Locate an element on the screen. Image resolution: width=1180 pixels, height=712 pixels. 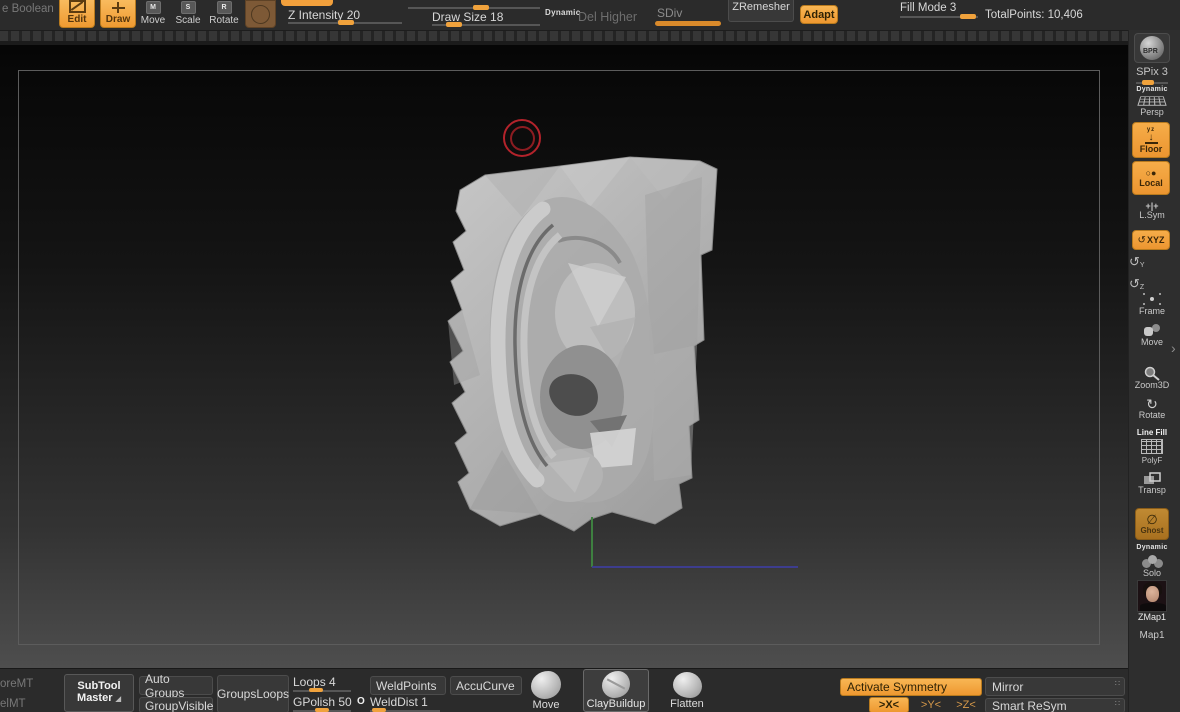
draw-size-handle is located at coordinates (454, 24).